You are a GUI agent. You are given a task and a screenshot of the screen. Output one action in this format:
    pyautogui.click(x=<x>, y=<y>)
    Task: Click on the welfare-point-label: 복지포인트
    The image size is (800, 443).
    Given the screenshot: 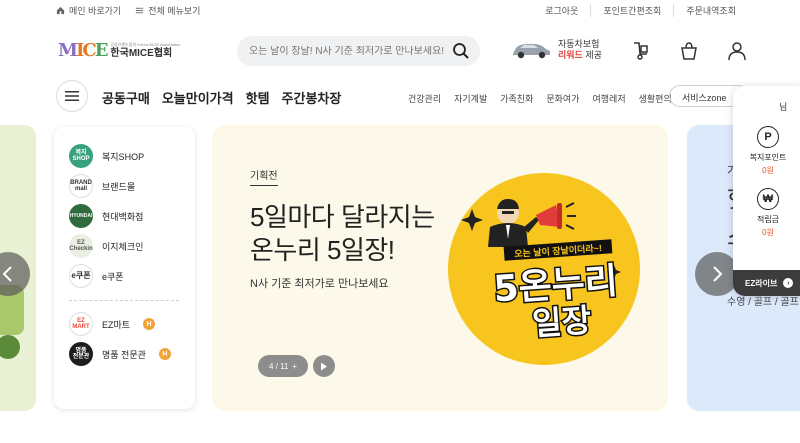 What is the action you would take?
    pyautogui.click(x=768, y=157)
    